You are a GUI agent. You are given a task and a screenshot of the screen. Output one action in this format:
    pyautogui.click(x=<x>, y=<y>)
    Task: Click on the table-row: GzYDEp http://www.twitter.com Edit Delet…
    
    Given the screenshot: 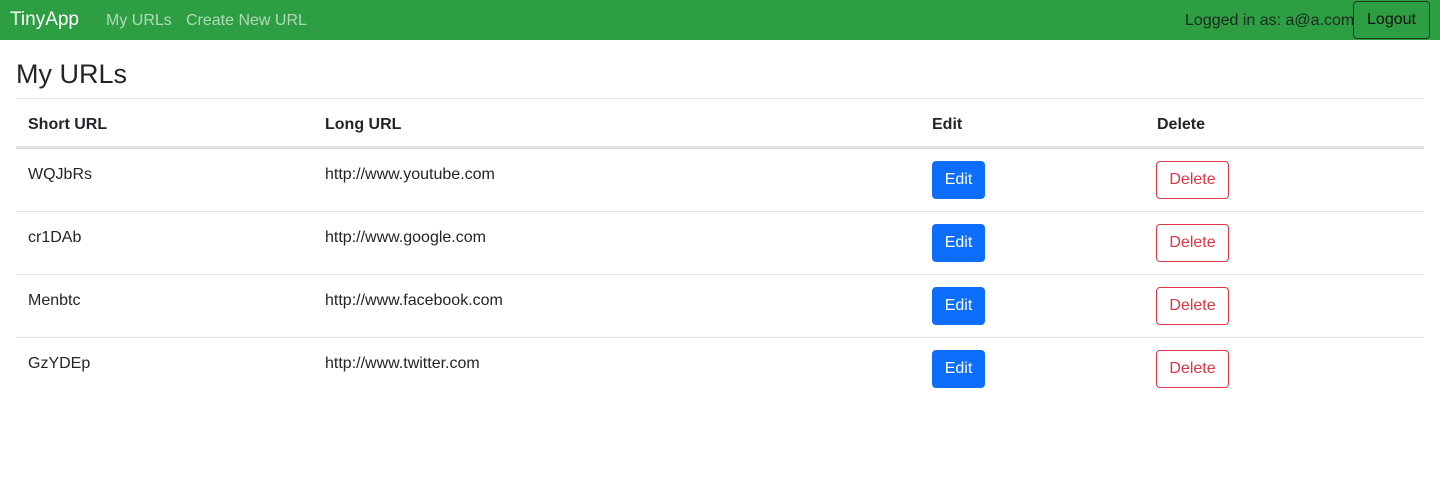 What is the action you would take?
    pyautogui.click(x=720, y=368)
    